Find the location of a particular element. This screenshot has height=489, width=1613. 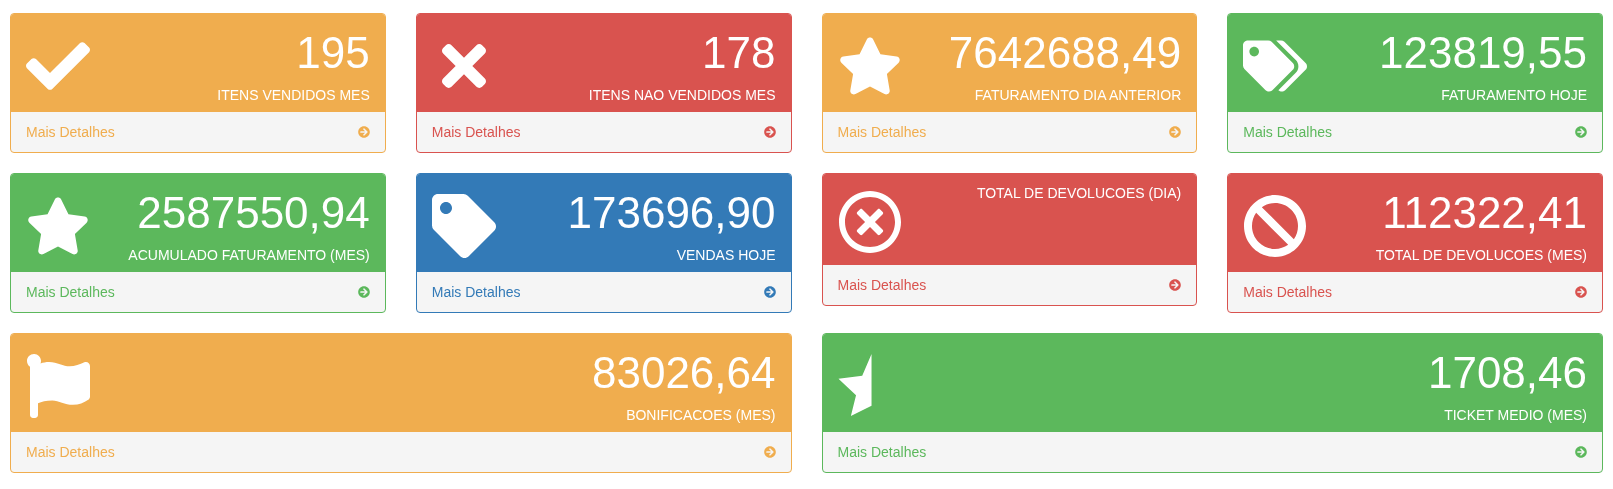

ban-icon is located at coordinates (1275, 226).